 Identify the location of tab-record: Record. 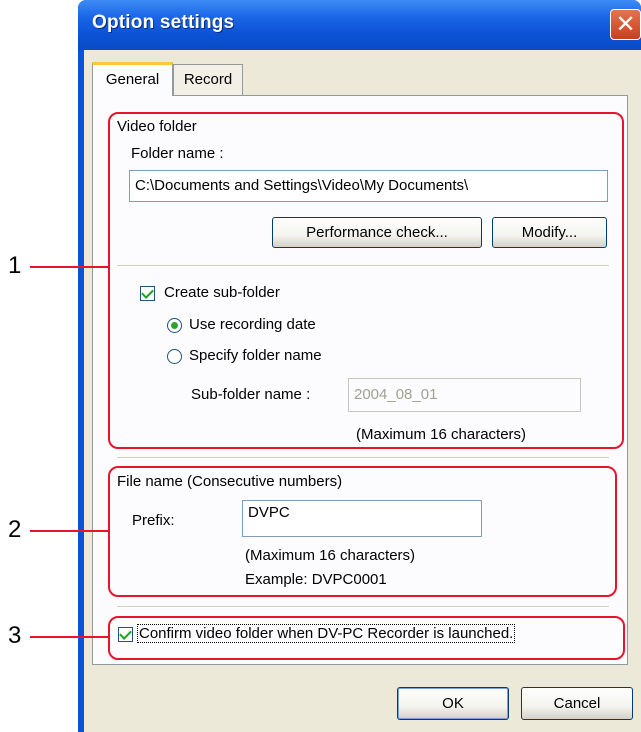
(208, 79).